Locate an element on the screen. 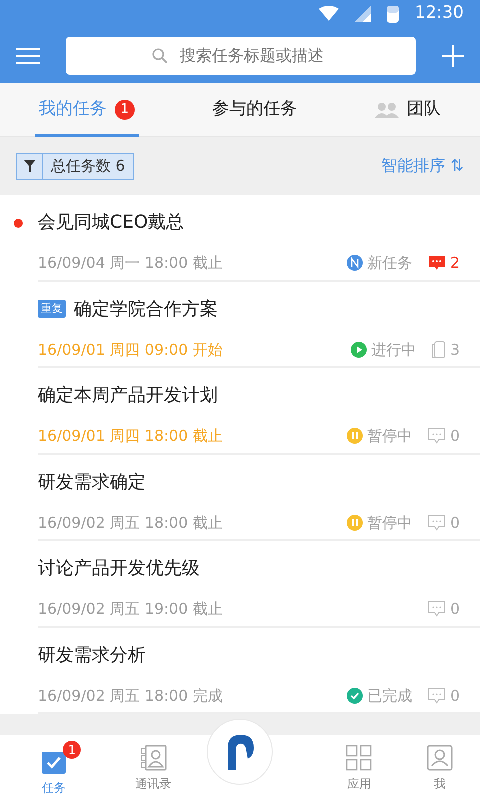  search-field: 搜索任务标题或描述 is located at coordinates (241, 55).